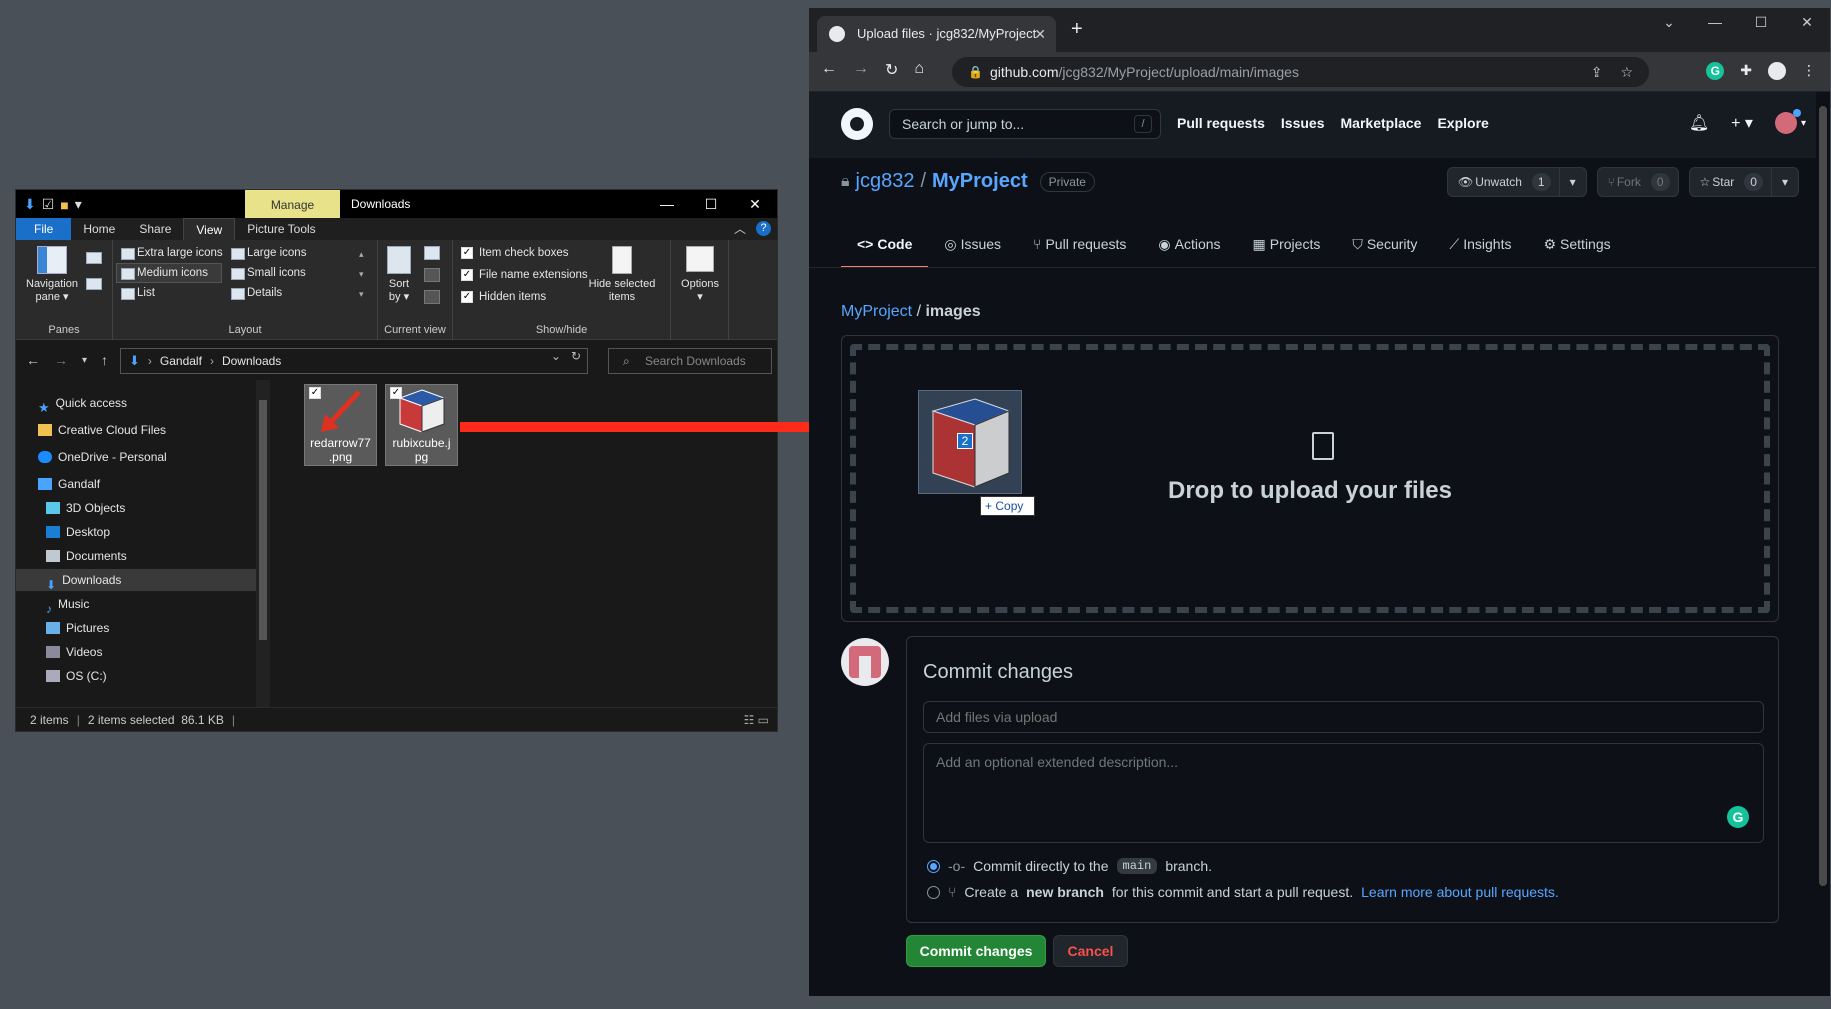  What do you see at coordinates (740, 228) in the screenshot?
I see `collapse-ribbon-icon: ︿` at bounding box center [740, 228].